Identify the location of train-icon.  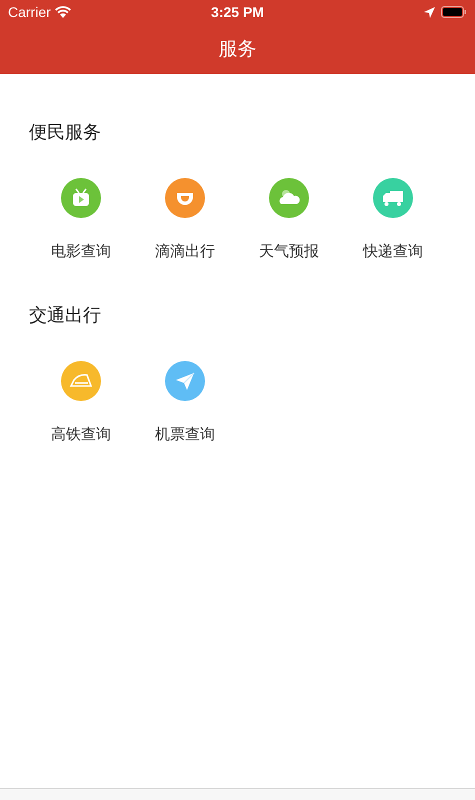
(81, 380).